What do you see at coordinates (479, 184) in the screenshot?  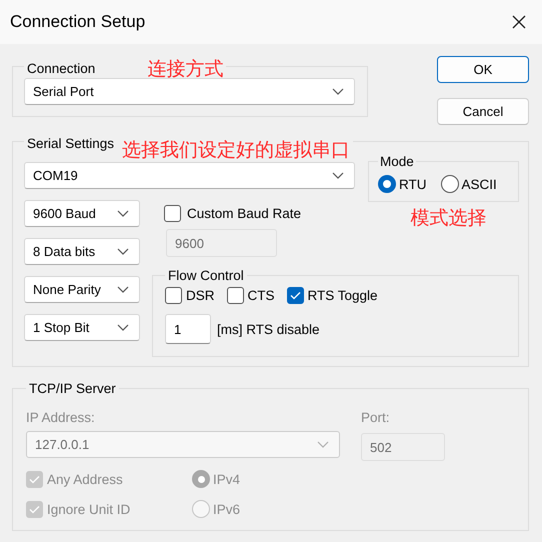 I see `radio-label: ASCII` at bounding box center [479, 184].